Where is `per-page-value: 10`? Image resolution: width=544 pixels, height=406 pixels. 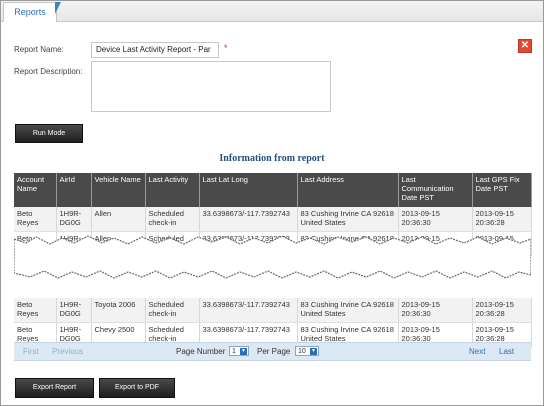
per-page-value: 10 is located at coordinates (302, 351).